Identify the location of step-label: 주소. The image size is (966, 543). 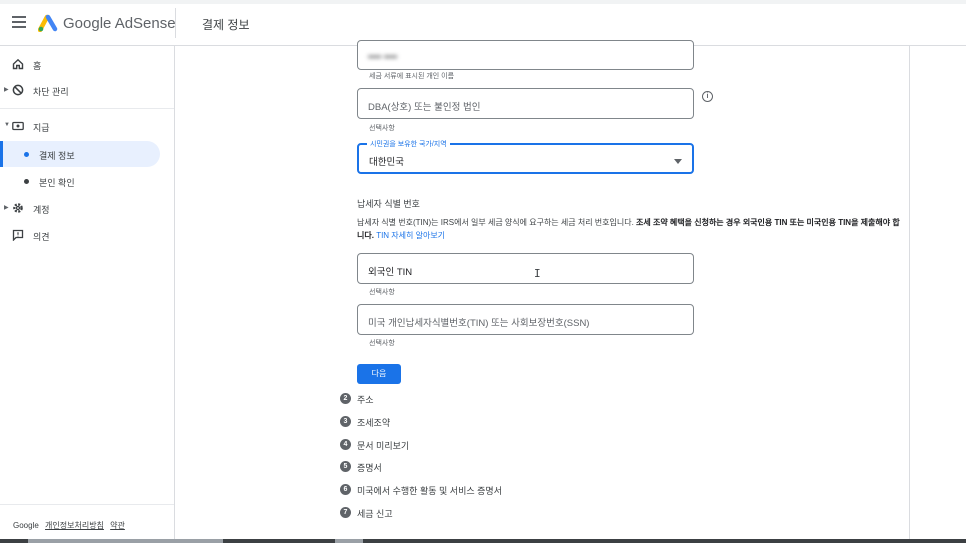
(365, 400).